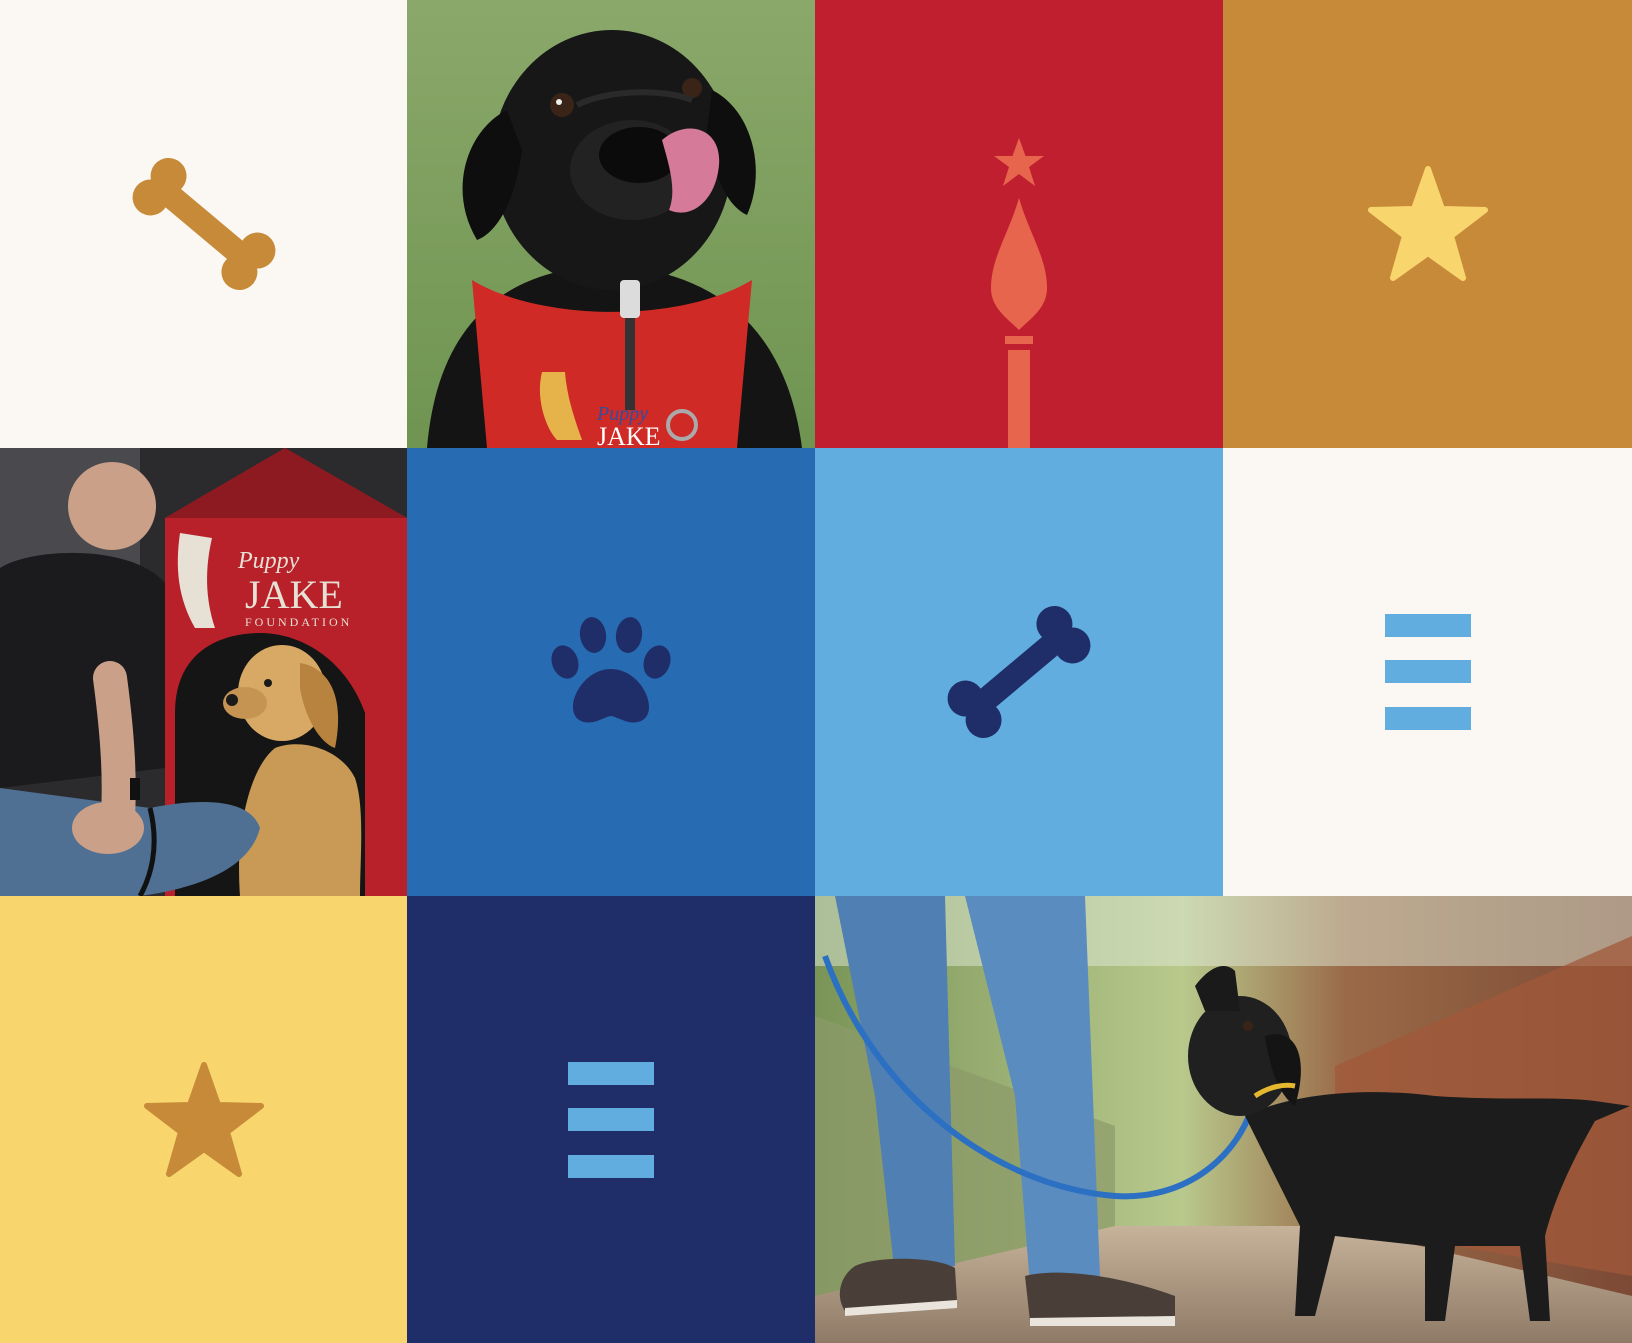 The height and width of the screenshot is (1343, 1632). I want to click on tile-bone-cream, so click(203, 224).